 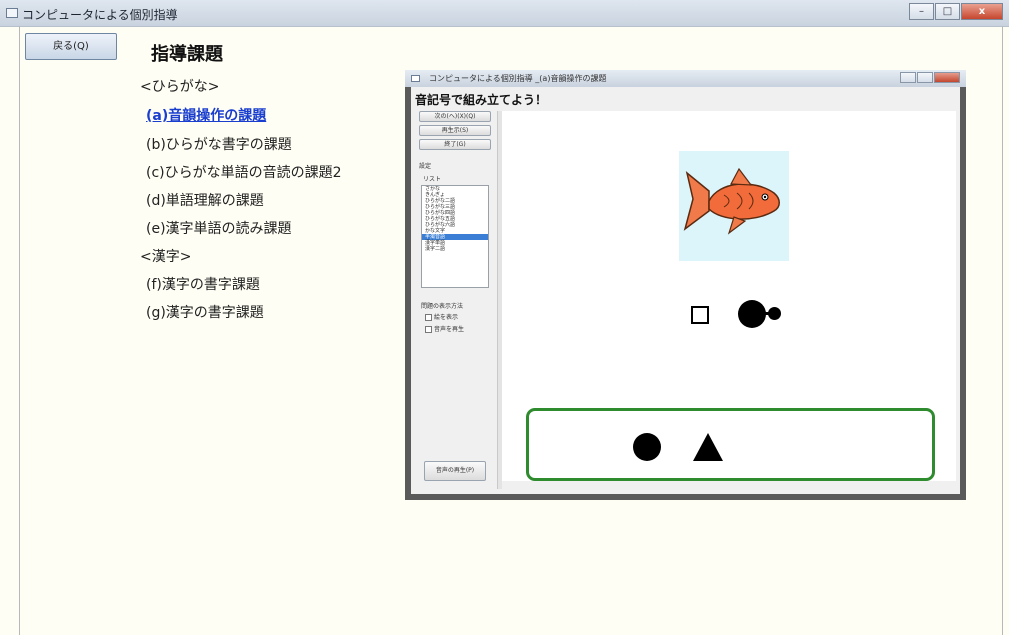 I want to click on option-show-picture: 絵を表示, so click(x=441, y=316).